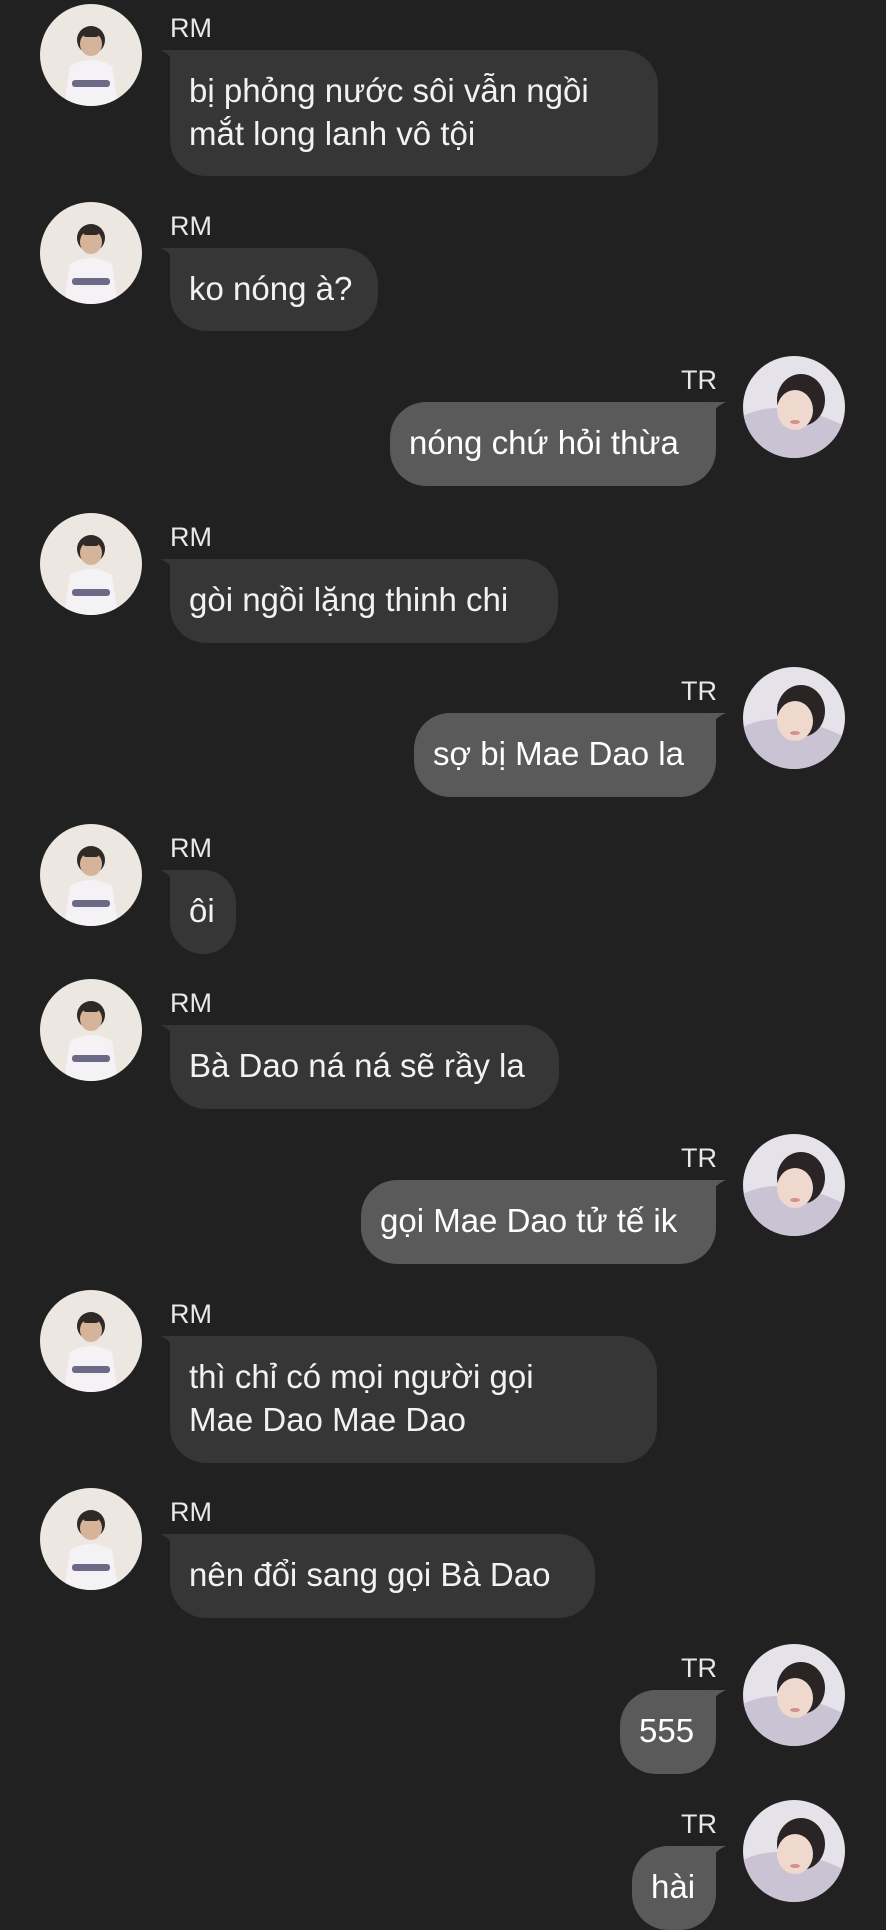 This screenshot has height=1930, width=886. What do you see at coordinates (413, 1399) in the screenshot?
I see `message-bubble: thì chỉ có mọi người gọi Mae Dao Mae Dao` at bounding box center [413, 1399].